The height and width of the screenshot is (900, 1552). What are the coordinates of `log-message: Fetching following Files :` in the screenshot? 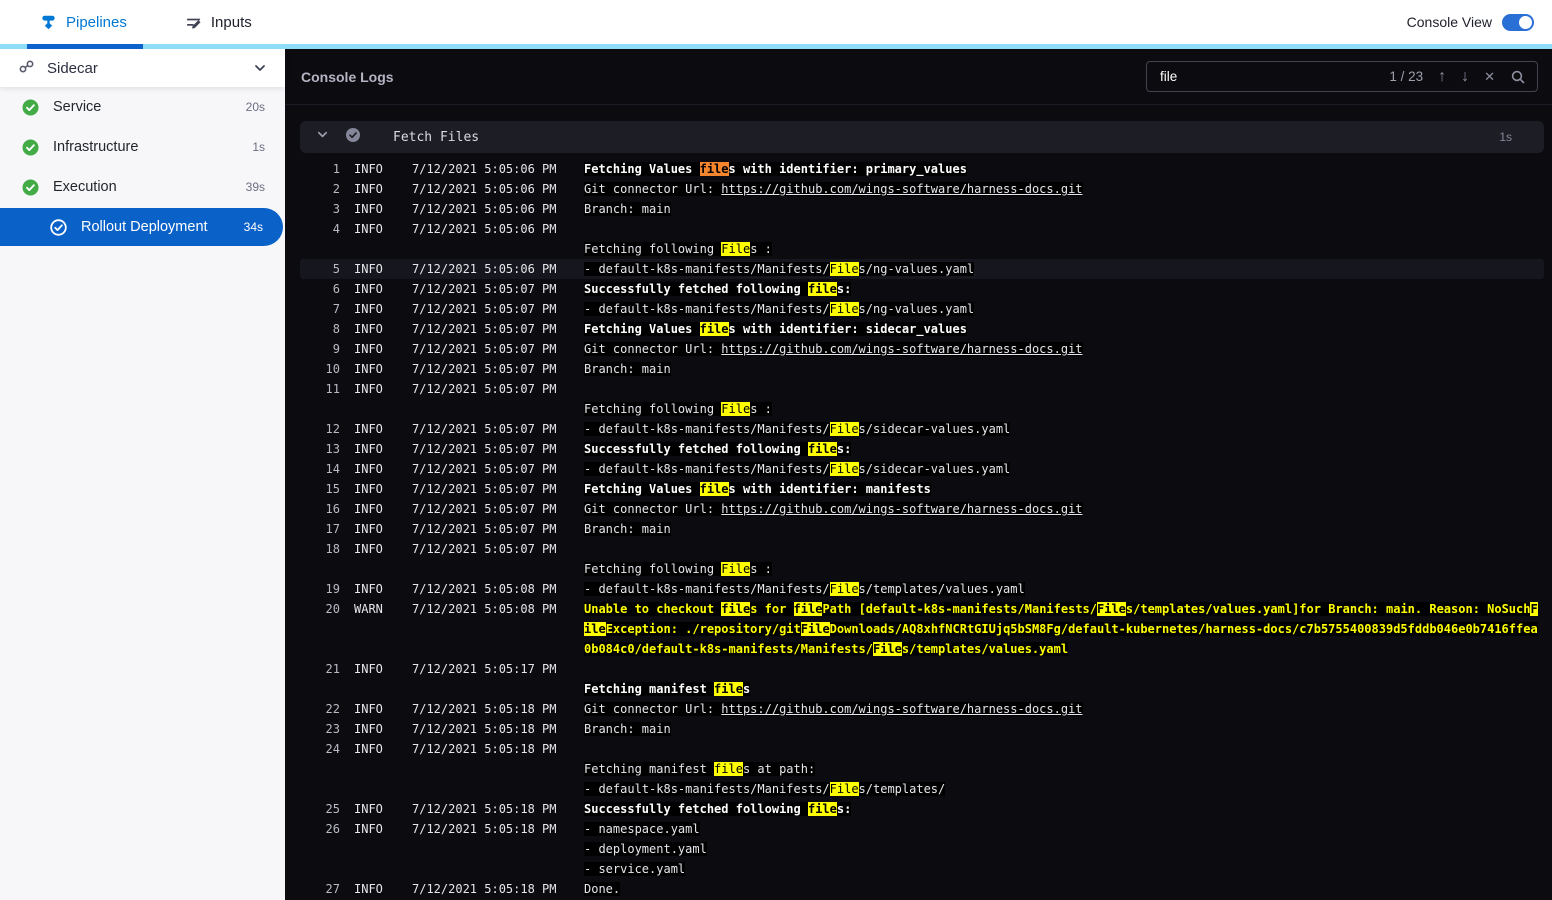 It's located at (678, 409).